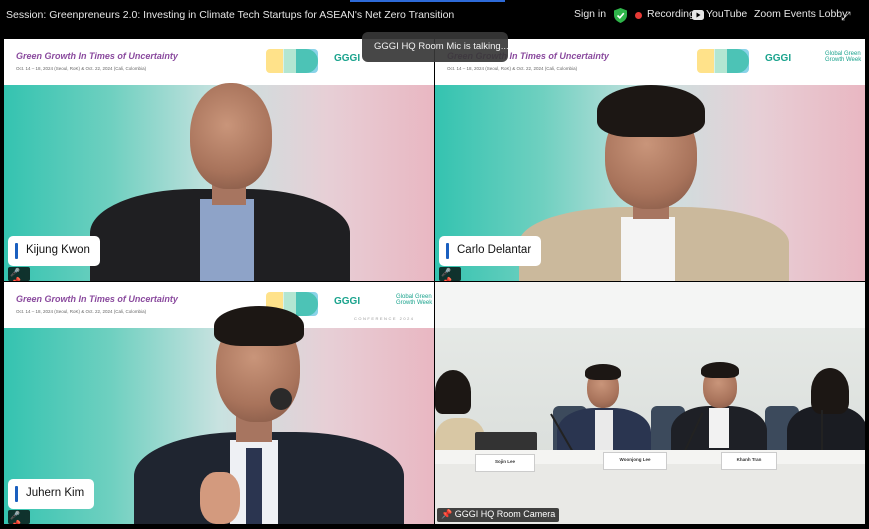 The image size is (869, 529). What do you see at coordinates (505, 514) in the screenshot?
I see `camera-name: GGGI HQ Room Camera` at bounding box center [505, 514].